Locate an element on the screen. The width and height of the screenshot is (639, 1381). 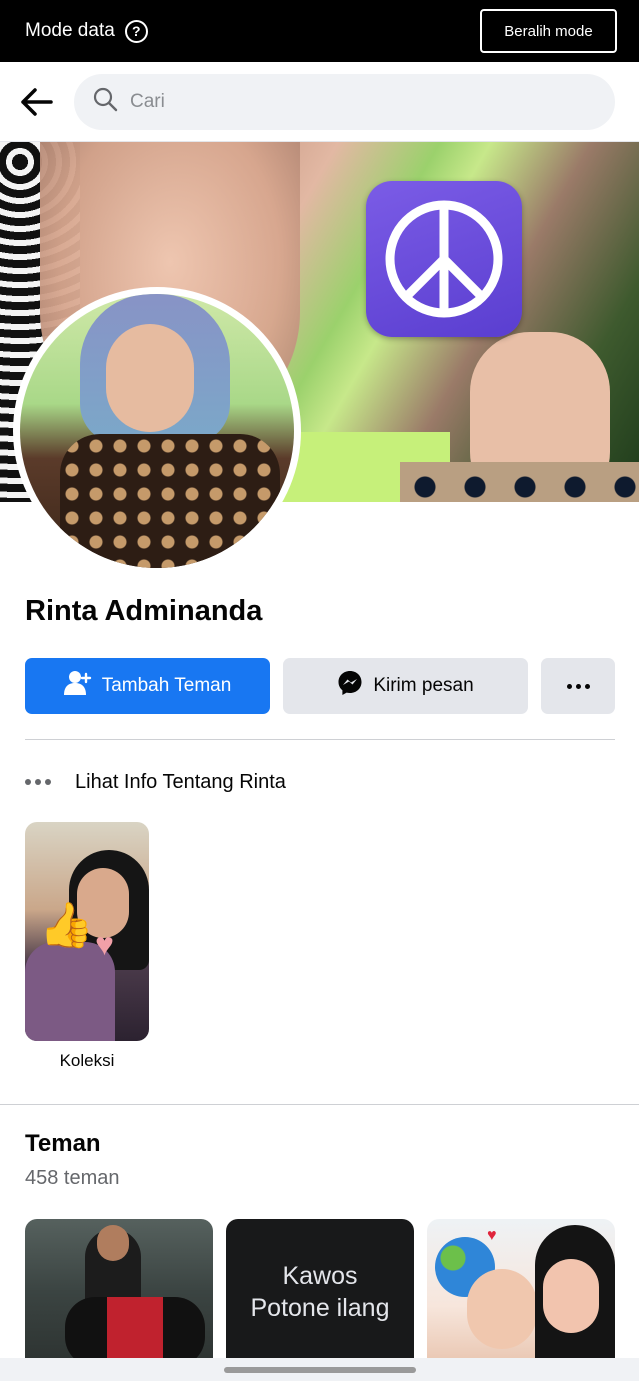
cover-photo-detail is located at coordinates (519, 482).